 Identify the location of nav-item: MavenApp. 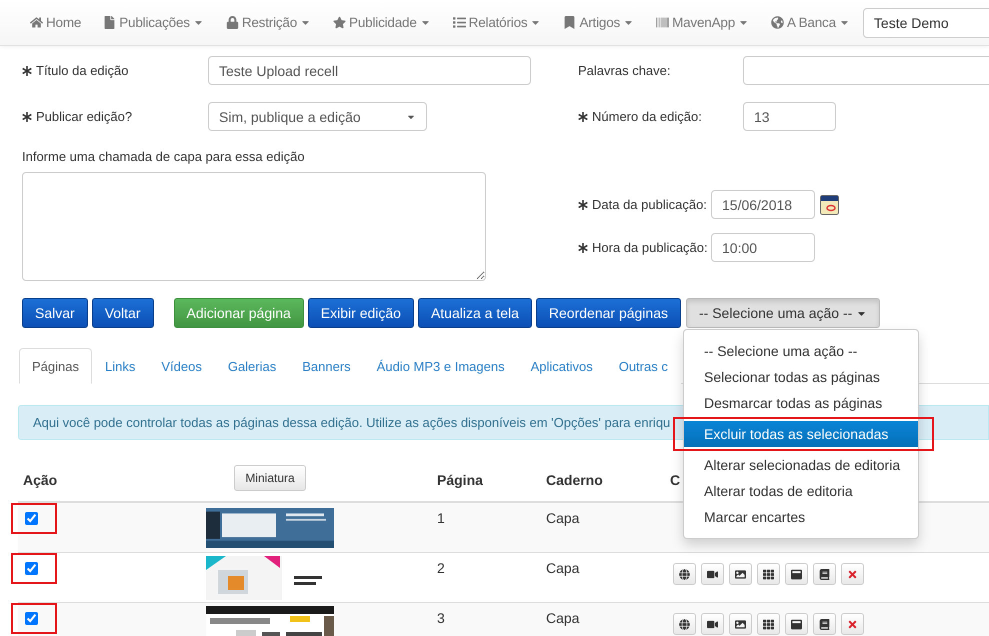
(702, 22).